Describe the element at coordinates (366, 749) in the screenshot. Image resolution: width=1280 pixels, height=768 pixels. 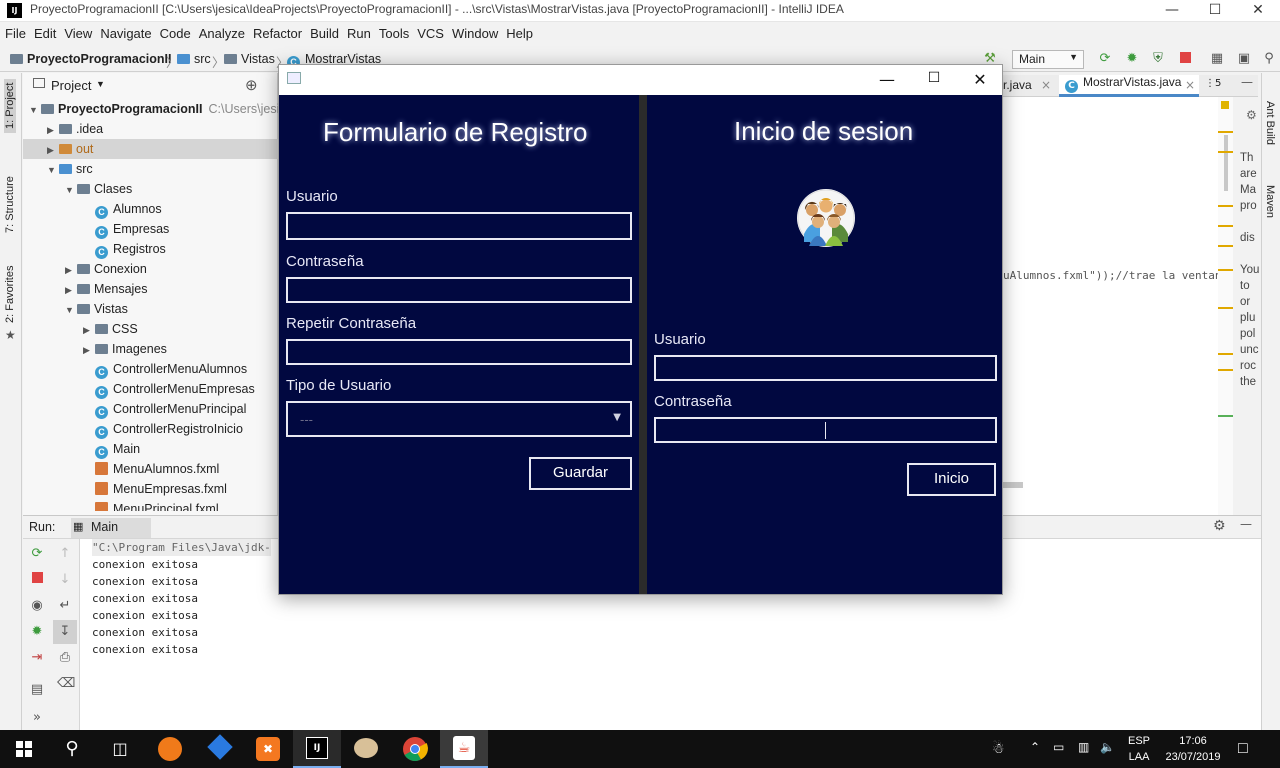
I see `paint-palette-icon` at that location.